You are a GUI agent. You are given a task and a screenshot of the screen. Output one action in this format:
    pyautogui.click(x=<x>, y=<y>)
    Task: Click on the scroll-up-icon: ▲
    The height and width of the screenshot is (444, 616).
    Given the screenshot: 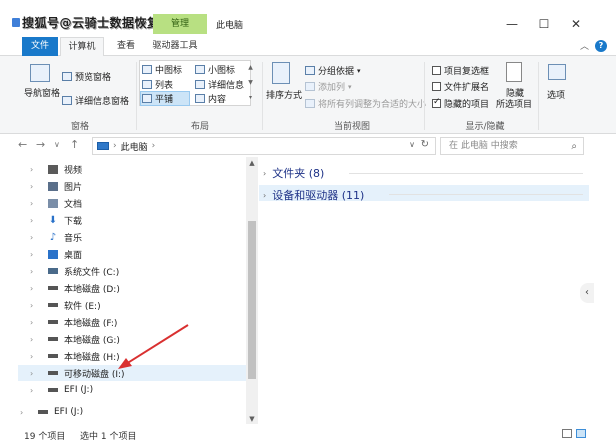 What is the action you would take?
    pyautogui.click(x=252, y=163)
    